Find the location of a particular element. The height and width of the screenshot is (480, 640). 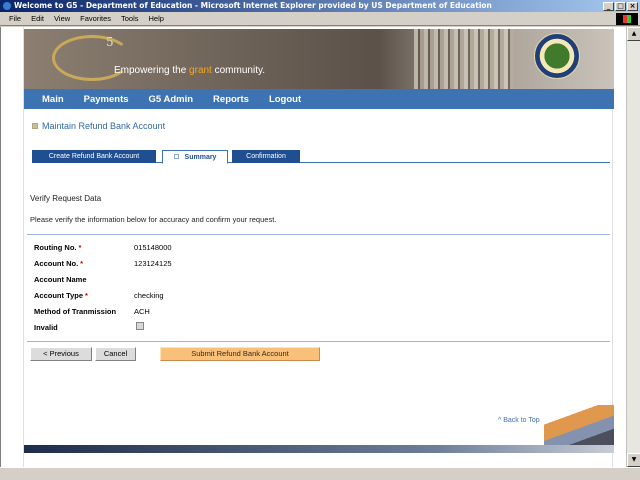

tab-confirmation: Confirmation is located at coordinates (266, 156).